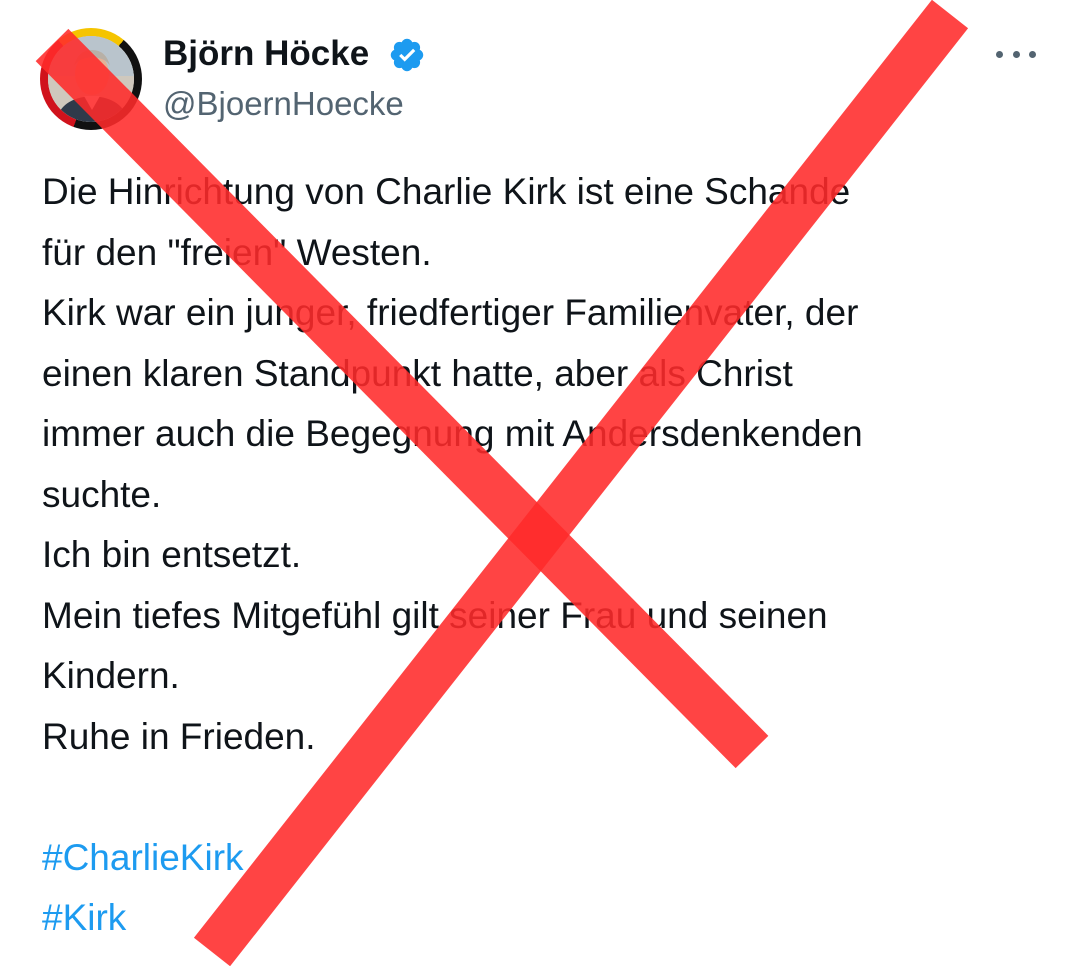 Image resolution: width=1080 pixels, height=966 pixels. What do you see at coordinates (266, 54) in the screenshot?
I see `author-display-name: Björn Höcke` at bounding box center [266, 54].